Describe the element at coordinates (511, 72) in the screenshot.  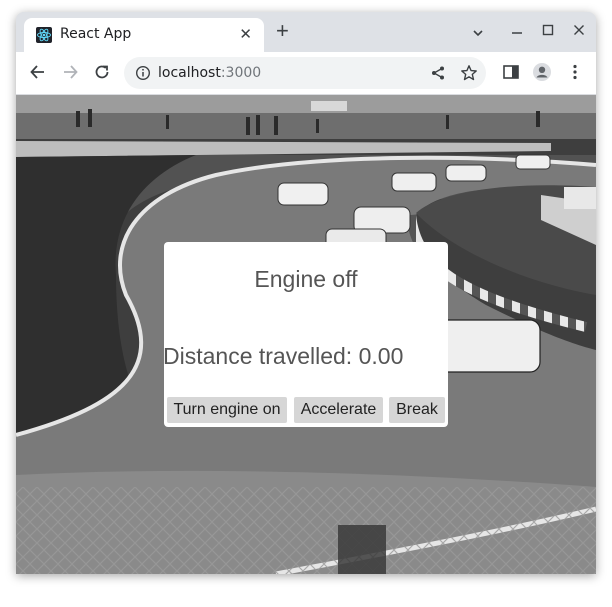
I see `side-panel-icon` at that location.